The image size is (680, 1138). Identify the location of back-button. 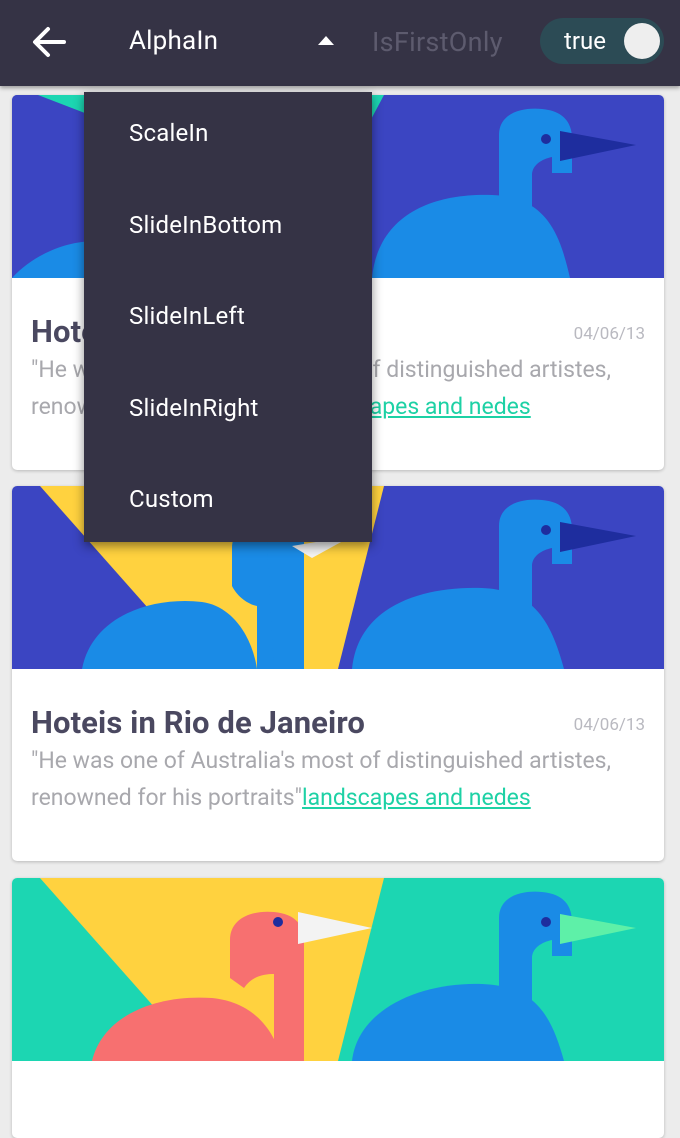
(49, 42).